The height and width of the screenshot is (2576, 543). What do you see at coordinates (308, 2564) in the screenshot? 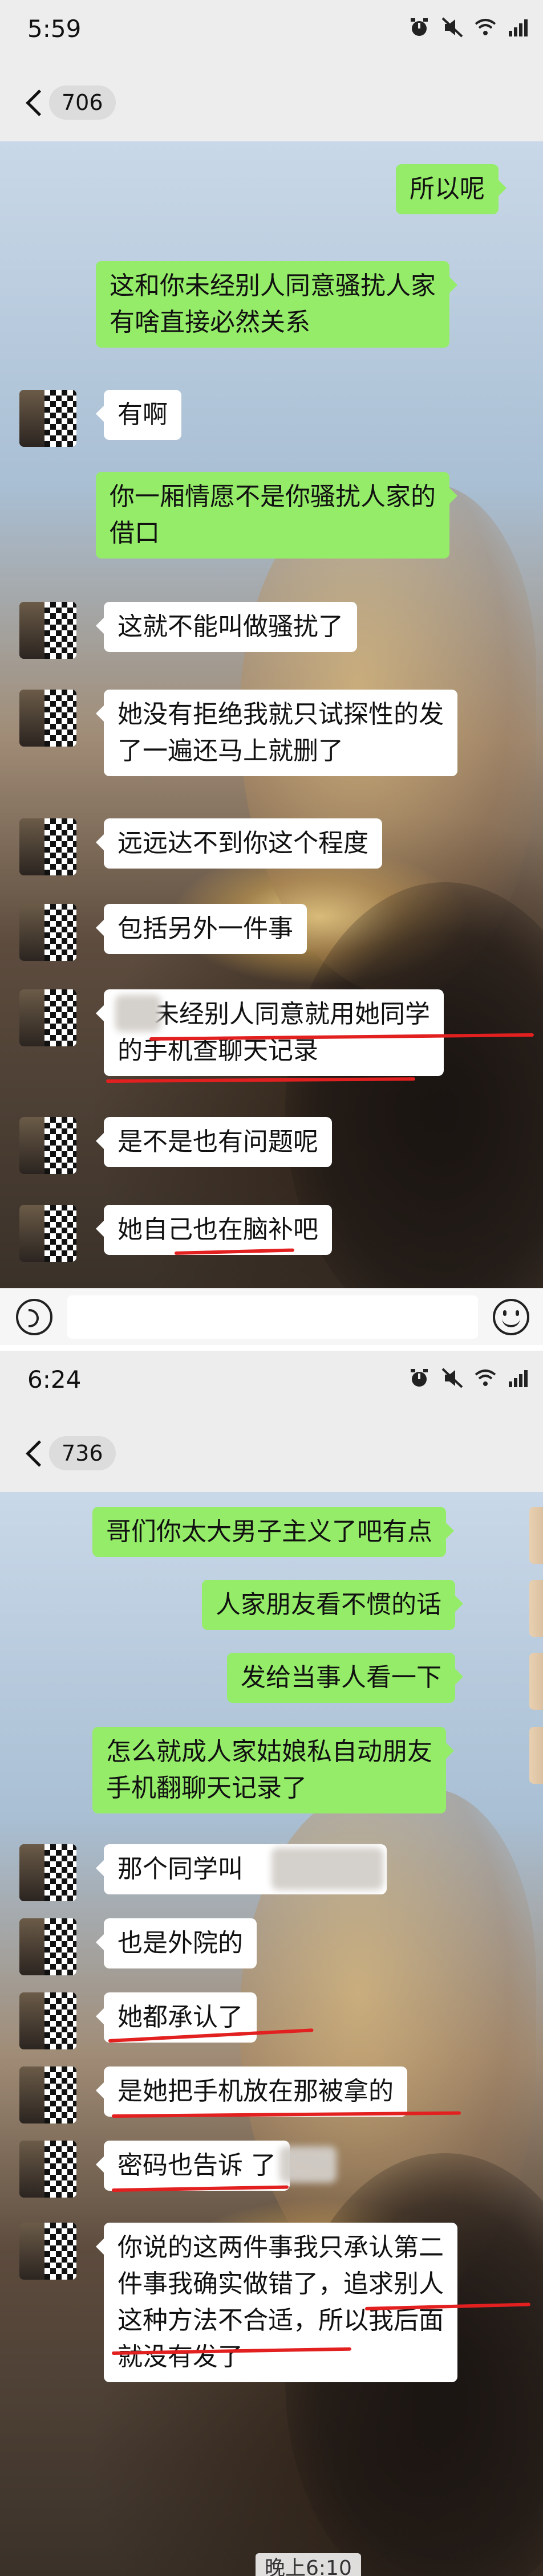
I see `time-separator: 晚上6:10` at bounding box center [308, 2564].